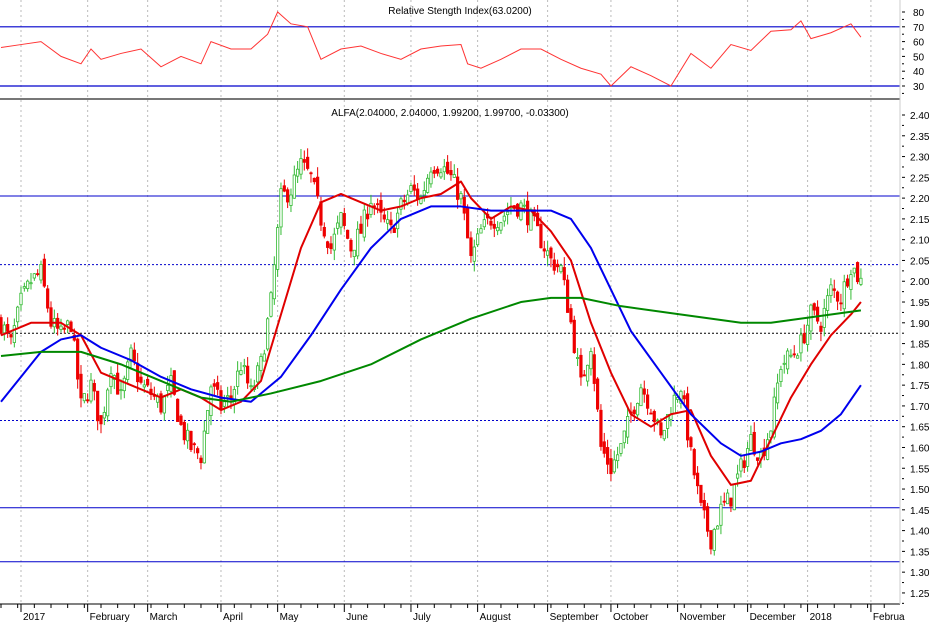  Describe the element at coordinates (703, 617) in the screenshot. I see `x-tick-label: November` at that location.